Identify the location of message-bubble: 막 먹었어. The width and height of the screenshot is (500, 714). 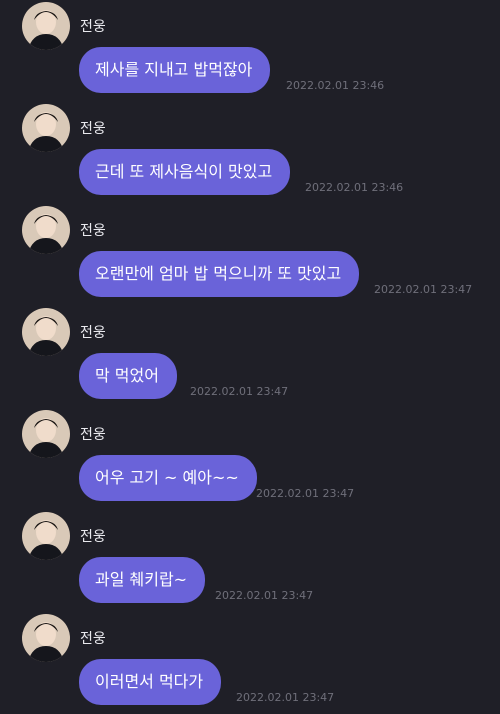
(128, 376).